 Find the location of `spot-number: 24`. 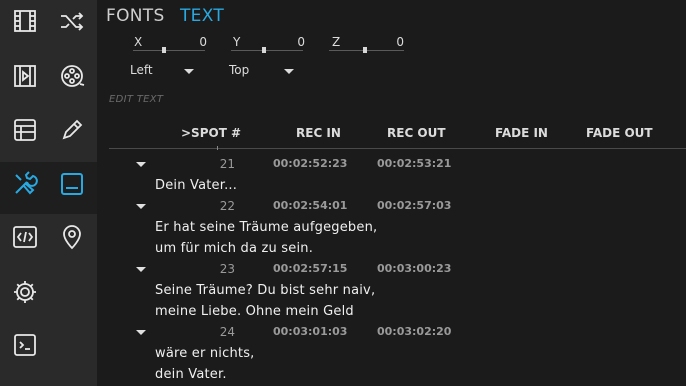

spot-number: 24 is located at coordinates (227, 332).